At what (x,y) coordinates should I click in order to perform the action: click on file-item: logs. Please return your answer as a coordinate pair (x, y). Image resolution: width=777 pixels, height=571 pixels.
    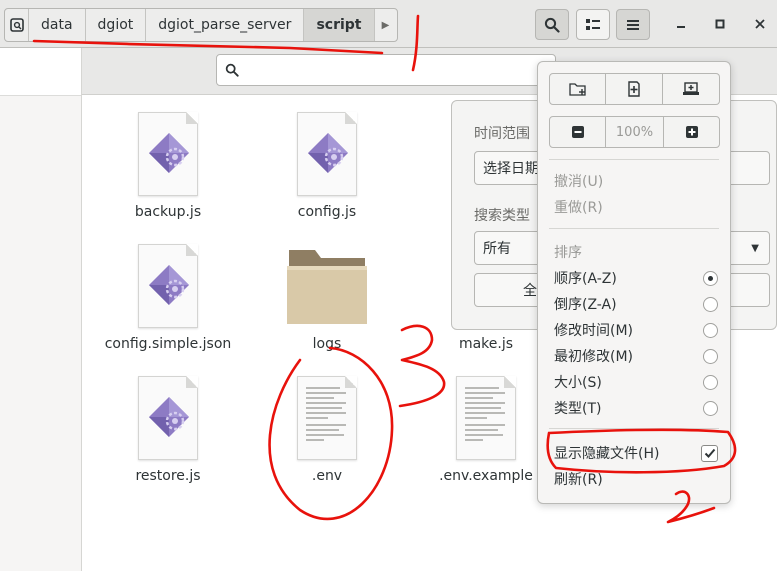
    Looking at the image, I should click on (327, 298).